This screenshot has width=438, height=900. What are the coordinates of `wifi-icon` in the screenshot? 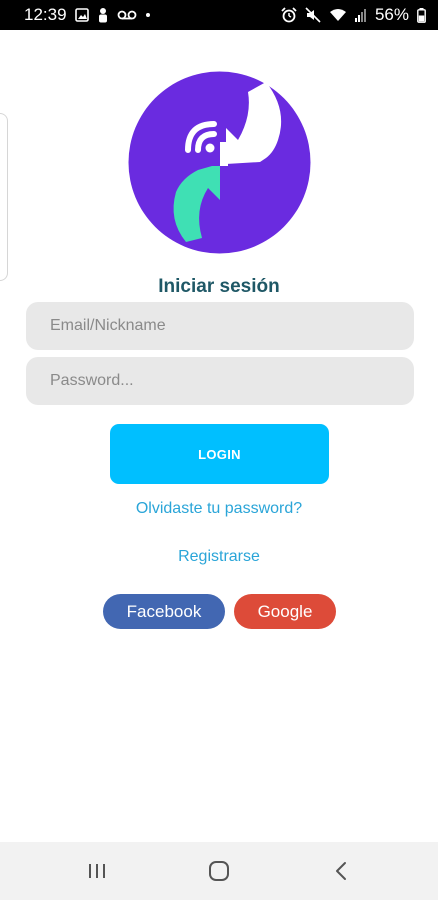 It's located at (338, 15).